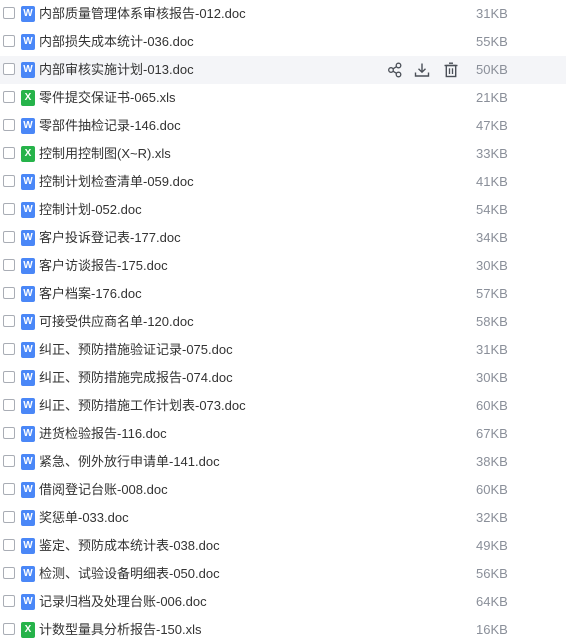  What do you see at coordinates (283, 14) in the screenshot?
I see `file-row: W 内部质量管理体系审核报告-012.doc 31KB` at bounding box center [283, 14].